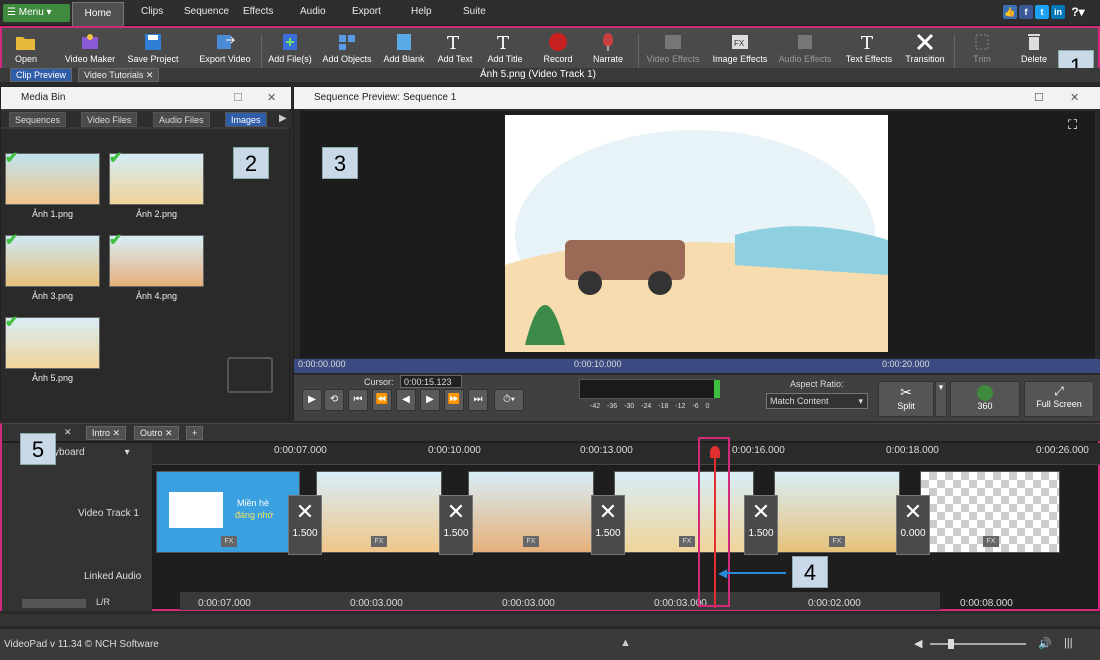 The image size is (1100, 660). Describe the element at coordinates (152, 11) in the screenshot. I see `tab-clips: Clips` at that location.